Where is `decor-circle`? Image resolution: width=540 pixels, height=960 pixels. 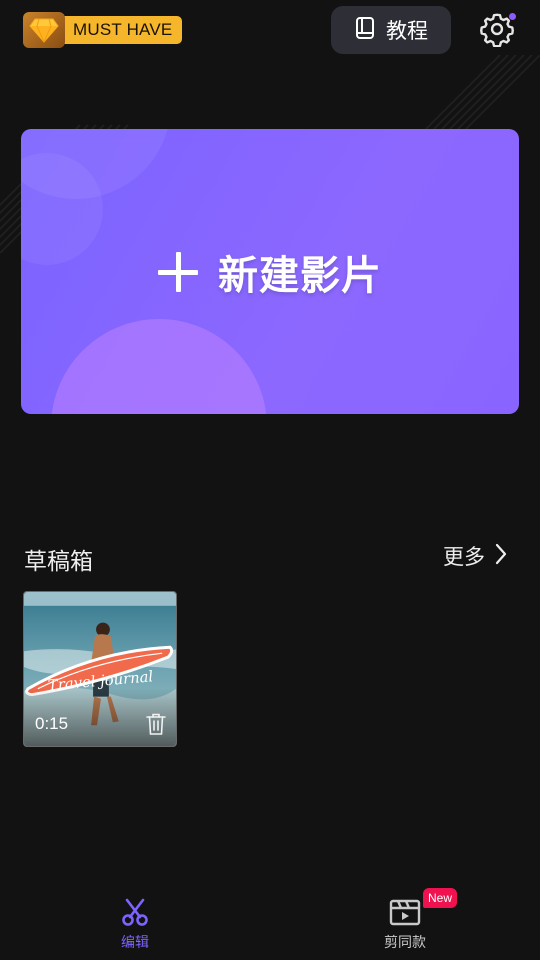
decor-circle is located at coordinates (159, 366).